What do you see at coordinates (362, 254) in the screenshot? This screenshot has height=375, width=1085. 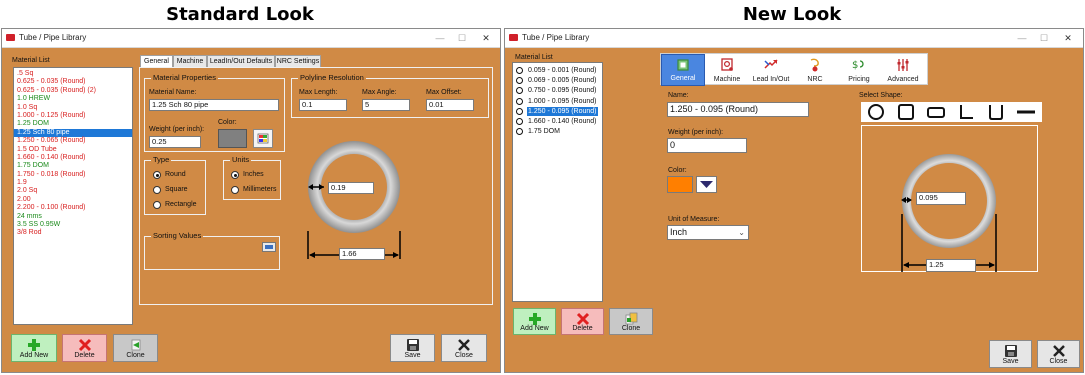 I see `diameter-field: 1.66` at bounding box center [362, 254].